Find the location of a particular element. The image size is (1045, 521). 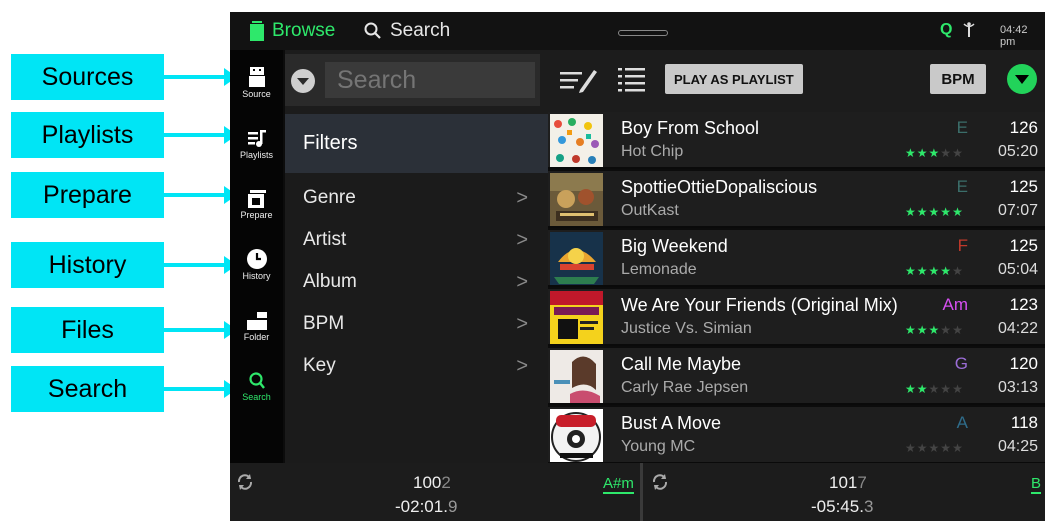

sidebar-item-playlists: Playlists is located at coordinates (256, 145).